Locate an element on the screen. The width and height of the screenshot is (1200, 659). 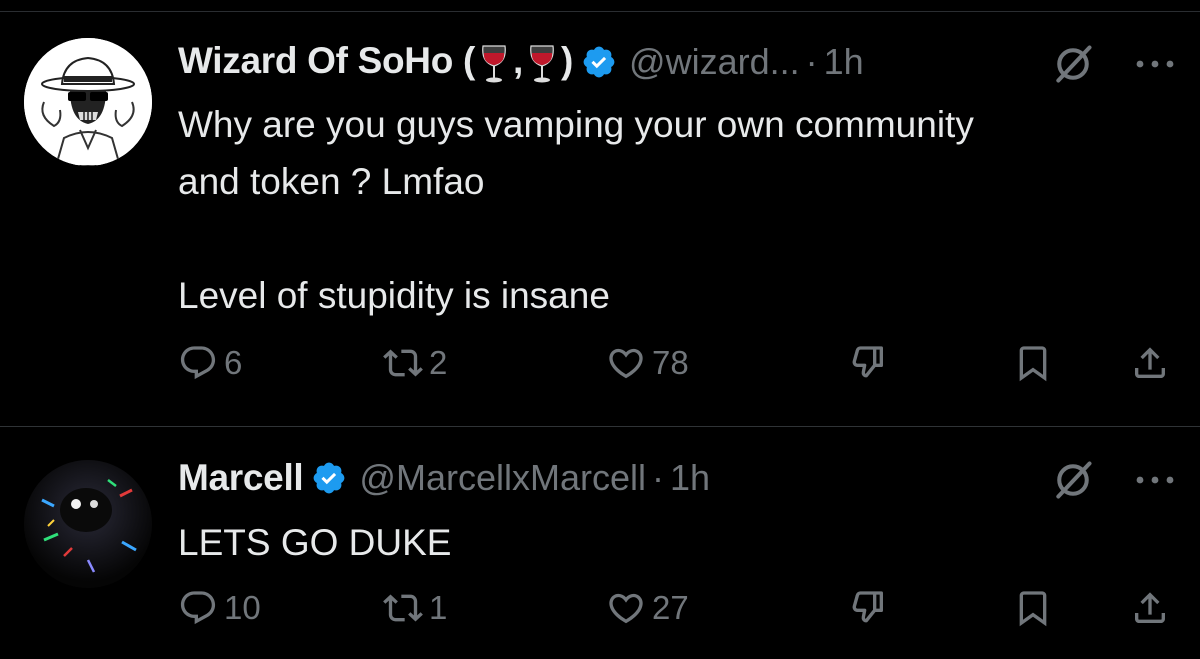
display-name: Marcell is located at coordinates (241, 478).